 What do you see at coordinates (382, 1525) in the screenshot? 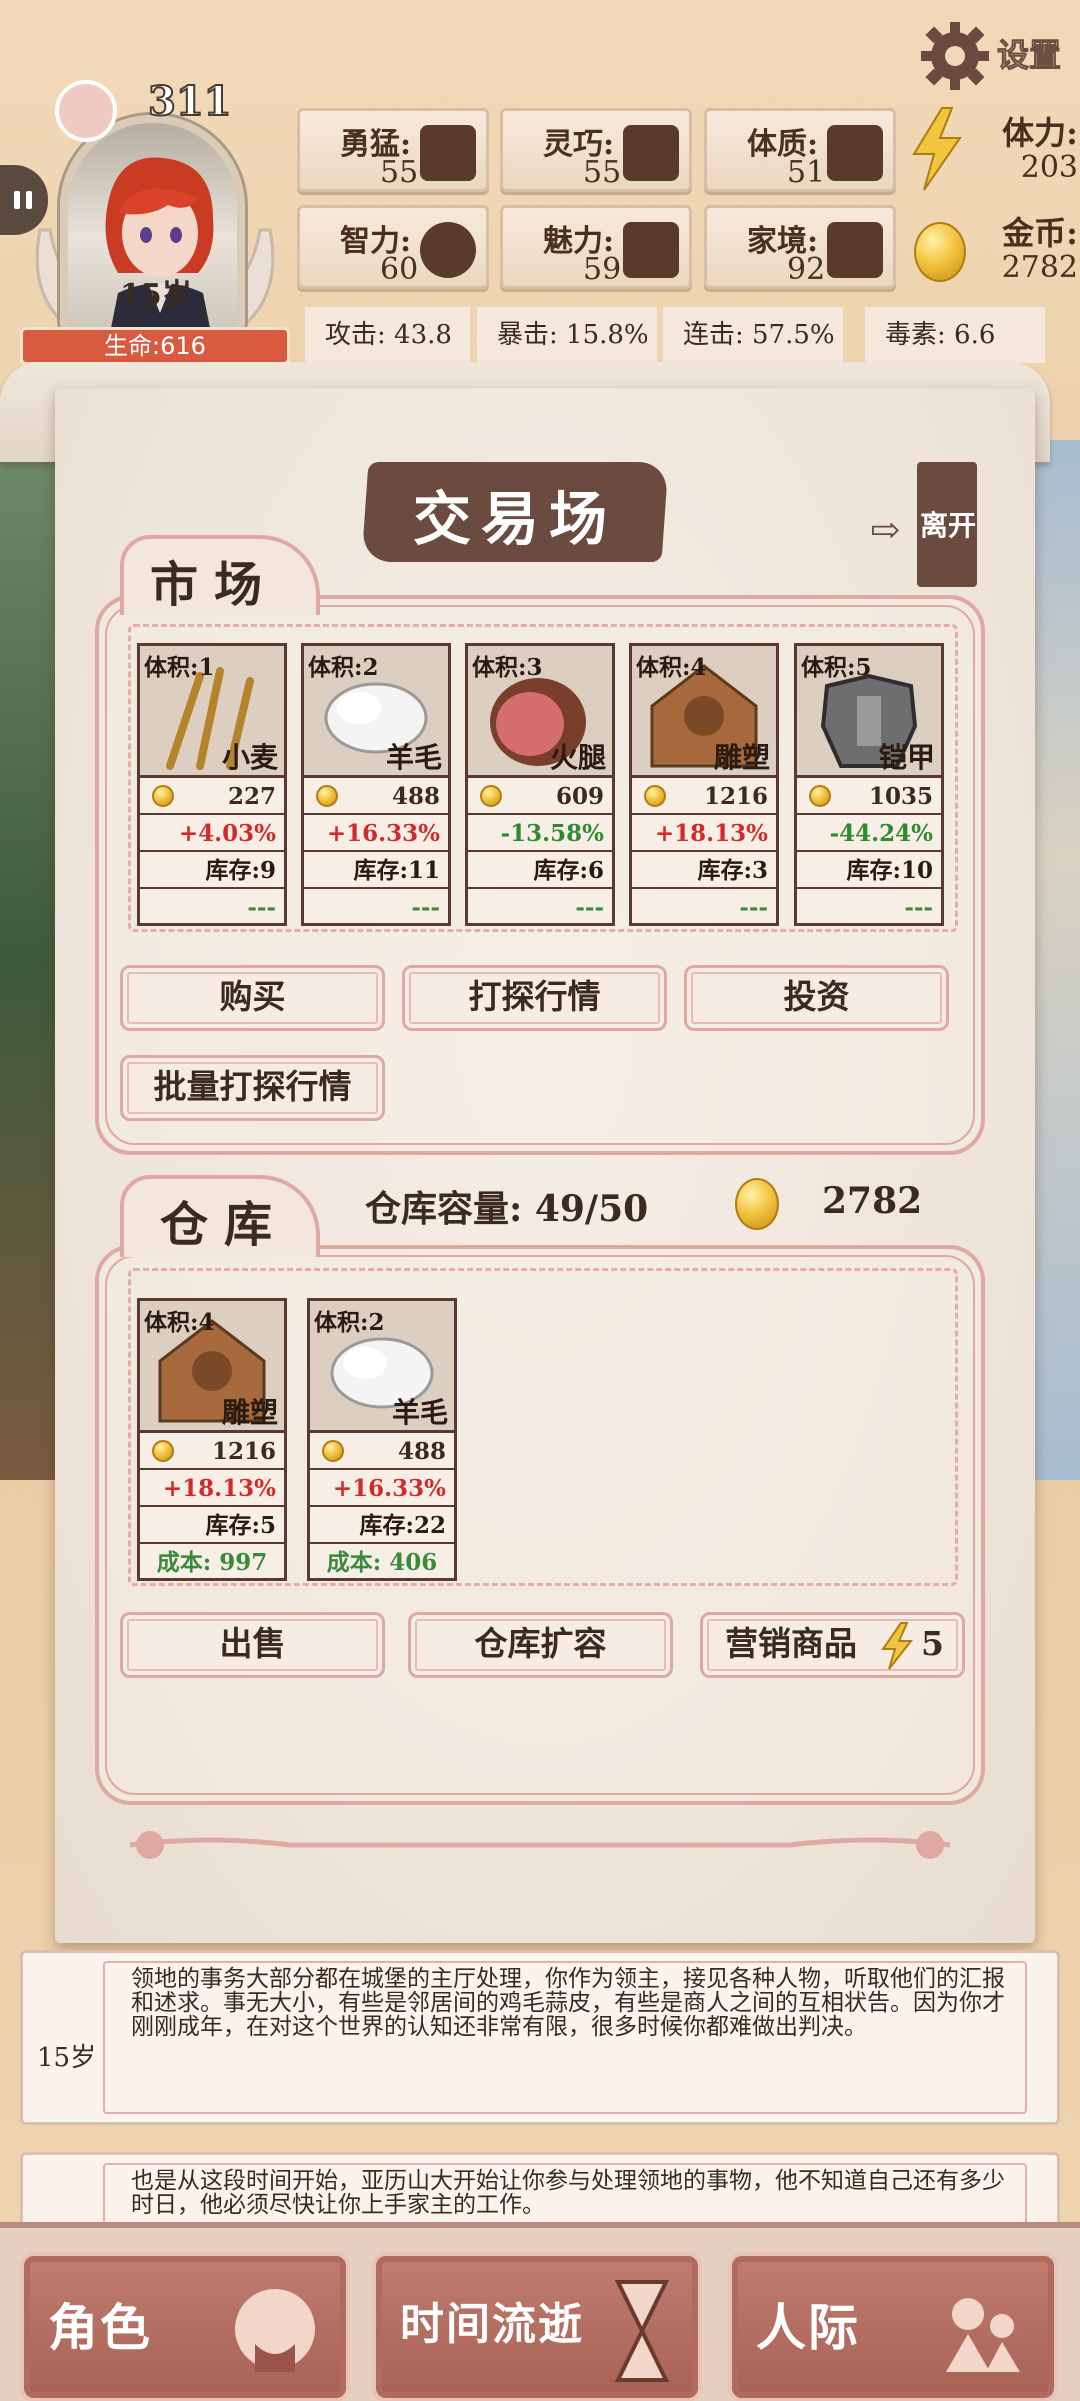
I see `item-stock: 库存:22` at bounding box center [382, 1525].